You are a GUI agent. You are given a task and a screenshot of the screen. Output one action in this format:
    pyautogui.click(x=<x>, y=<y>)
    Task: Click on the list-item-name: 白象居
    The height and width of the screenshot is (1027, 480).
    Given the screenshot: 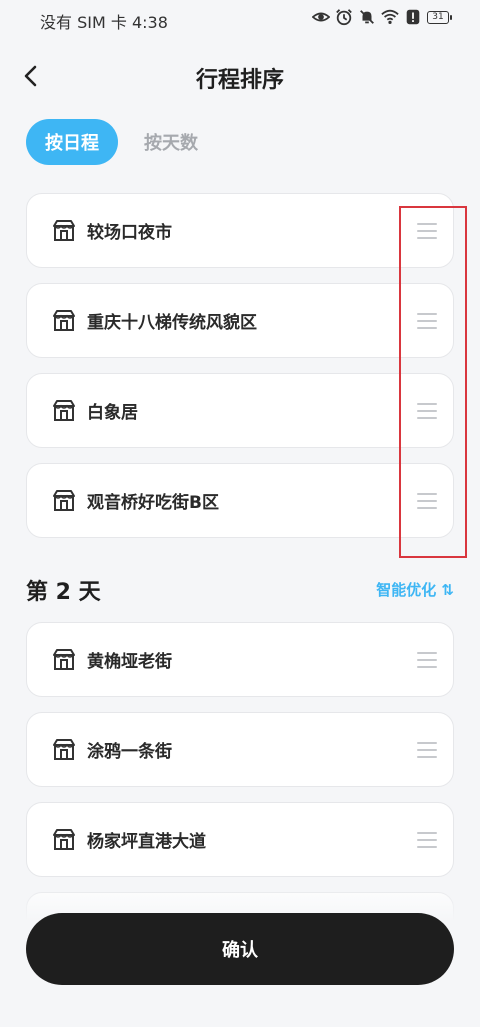 What is the action you would take?
    pyautogui.click(x=112, y=413)
    